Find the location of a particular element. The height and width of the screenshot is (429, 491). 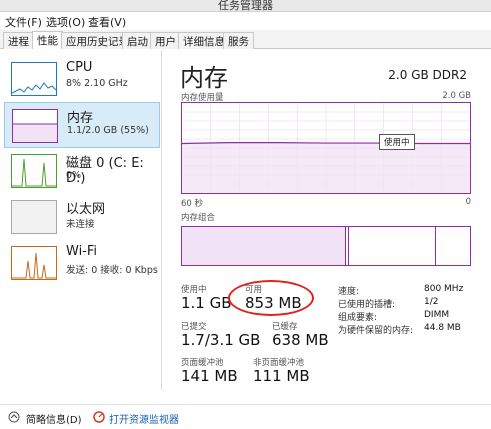

menu-options: 选项(O) is located at coordinates (65, 22).